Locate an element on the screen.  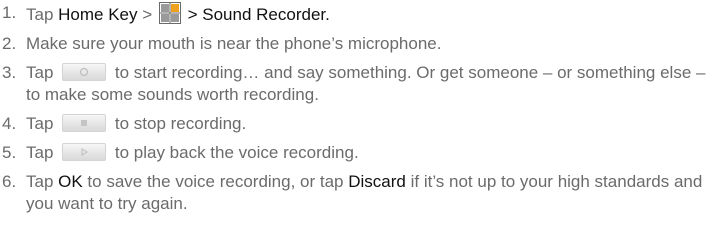
step-number: 5. is located at coordinates (9, 152).